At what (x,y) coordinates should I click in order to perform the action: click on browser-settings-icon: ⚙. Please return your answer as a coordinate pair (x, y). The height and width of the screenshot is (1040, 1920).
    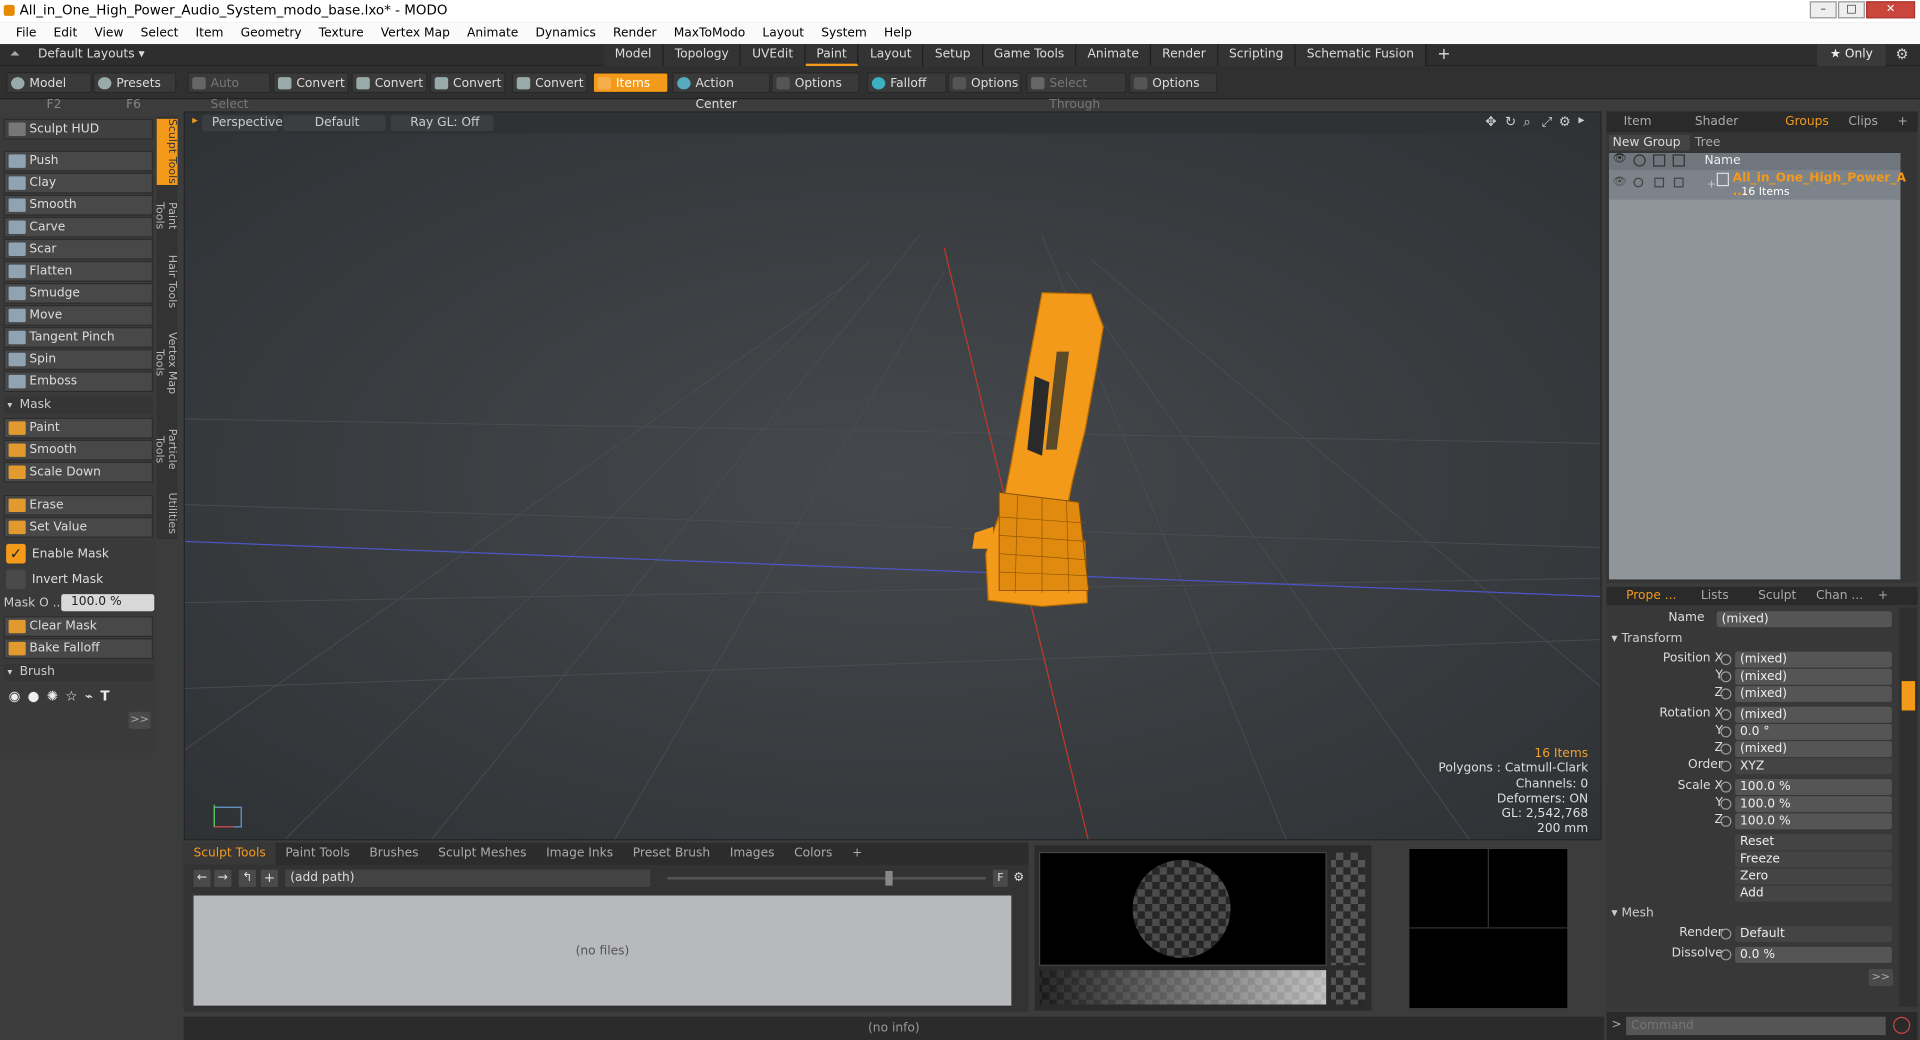
    Looking at the image, I should click on (1018, 878).